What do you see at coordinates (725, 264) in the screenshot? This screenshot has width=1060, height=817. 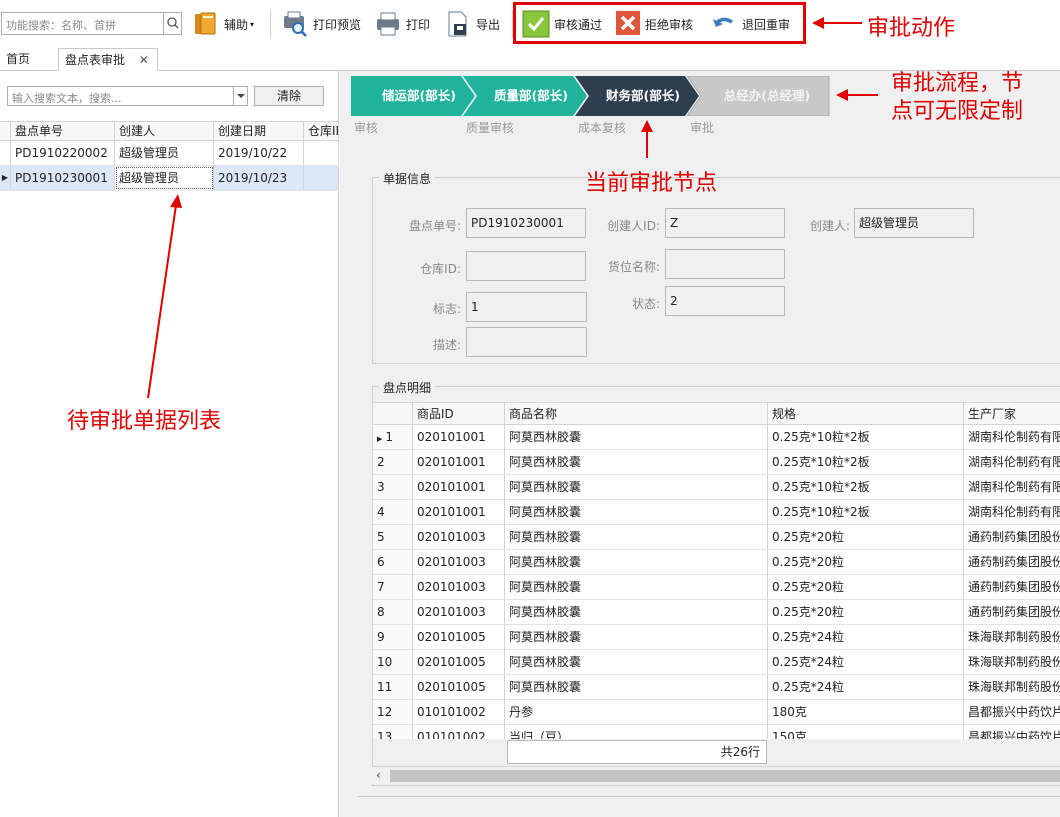 I see `location-name-field` at bounding box center [725, 264].